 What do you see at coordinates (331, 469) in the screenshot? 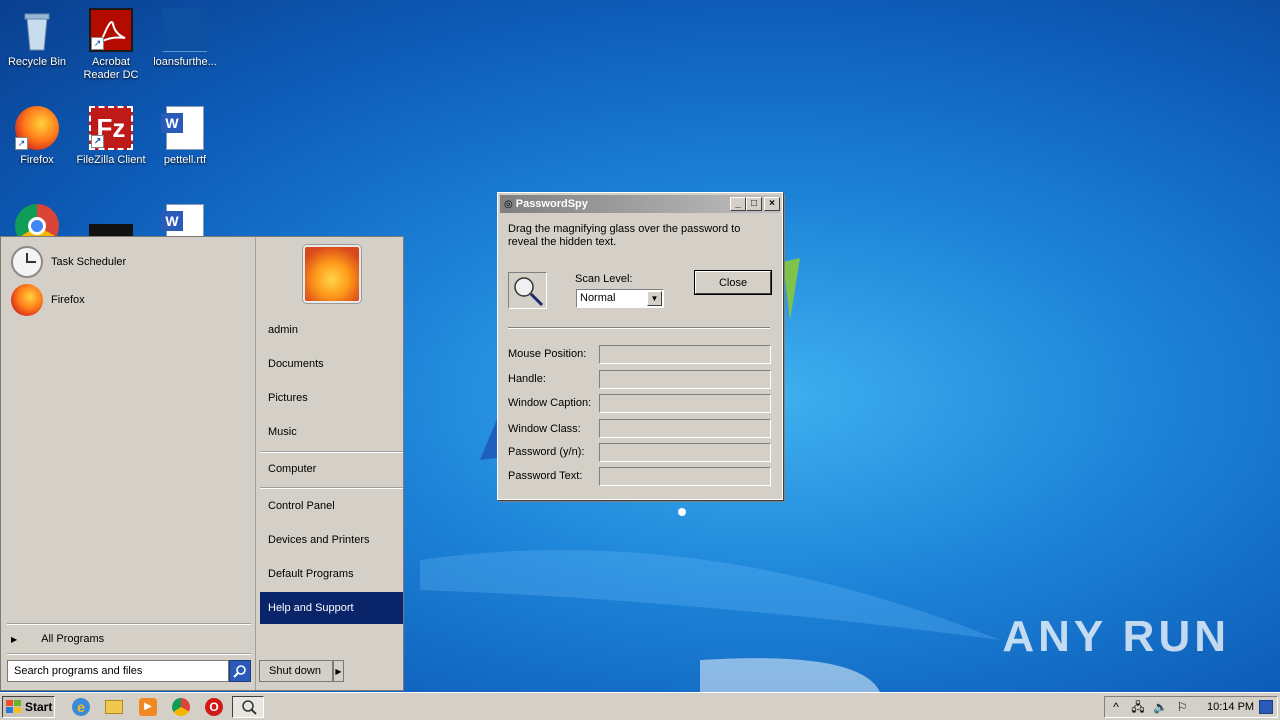
I see `start-link-computer: Computer` at bounding box center [331, 469].